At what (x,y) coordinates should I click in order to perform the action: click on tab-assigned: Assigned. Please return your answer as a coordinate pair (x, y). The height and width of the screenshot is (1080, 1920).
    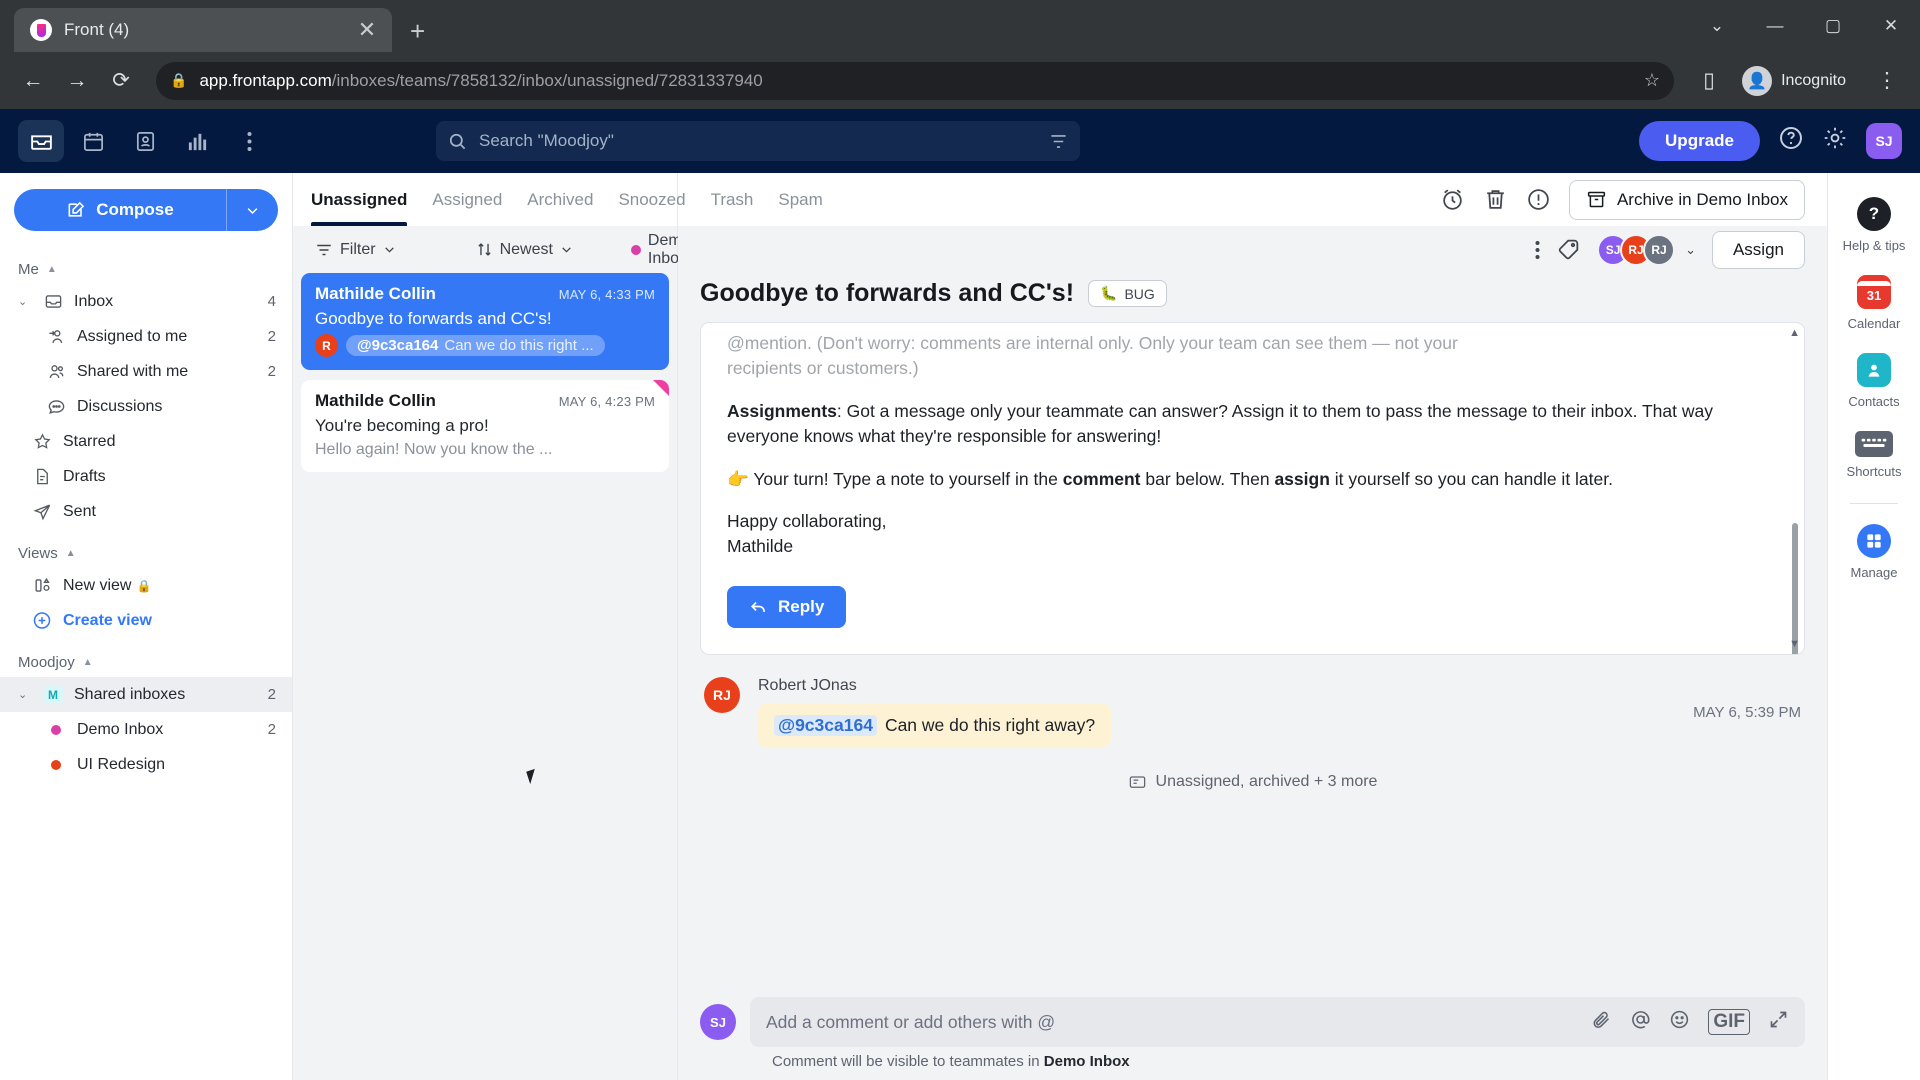
    Looking at the image, I should click on (467, 199).